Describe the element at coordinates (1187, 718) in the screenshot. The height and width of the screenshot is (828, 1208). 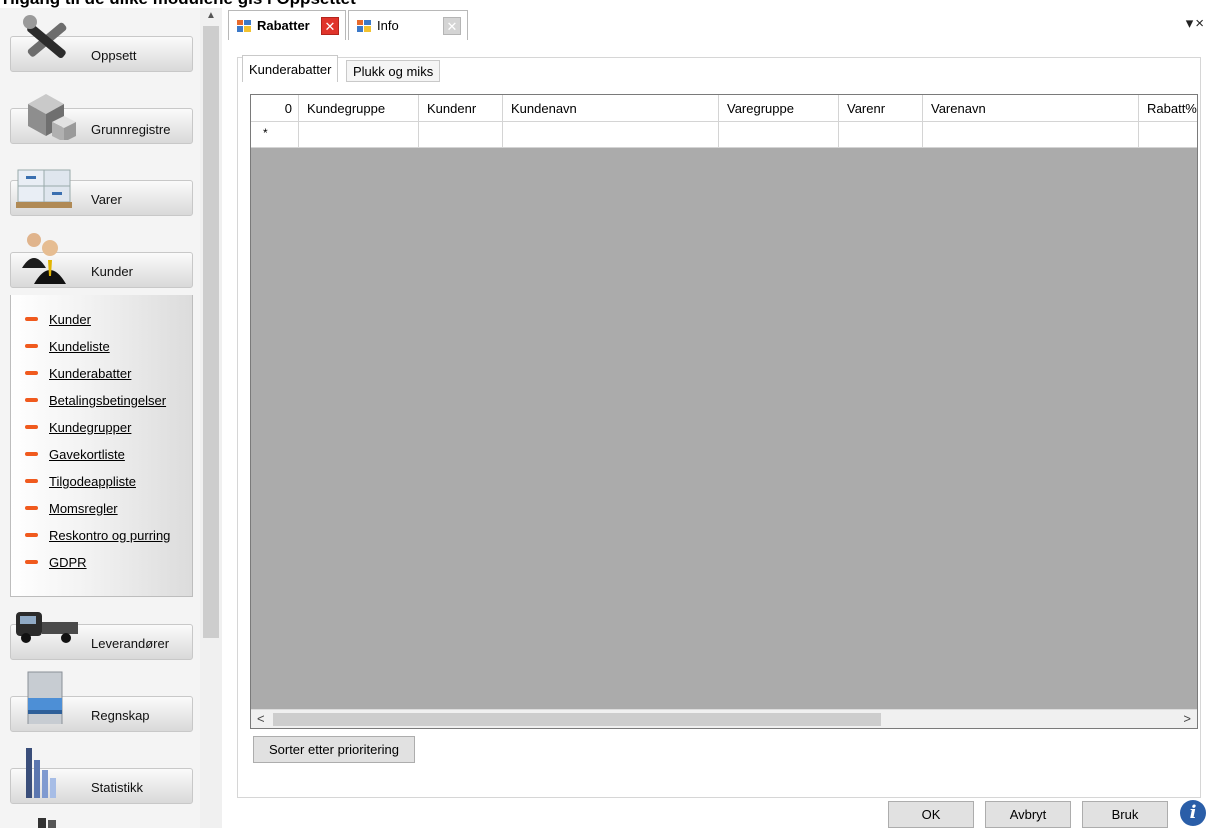
I see `scroll-right-icon: >` at that location.